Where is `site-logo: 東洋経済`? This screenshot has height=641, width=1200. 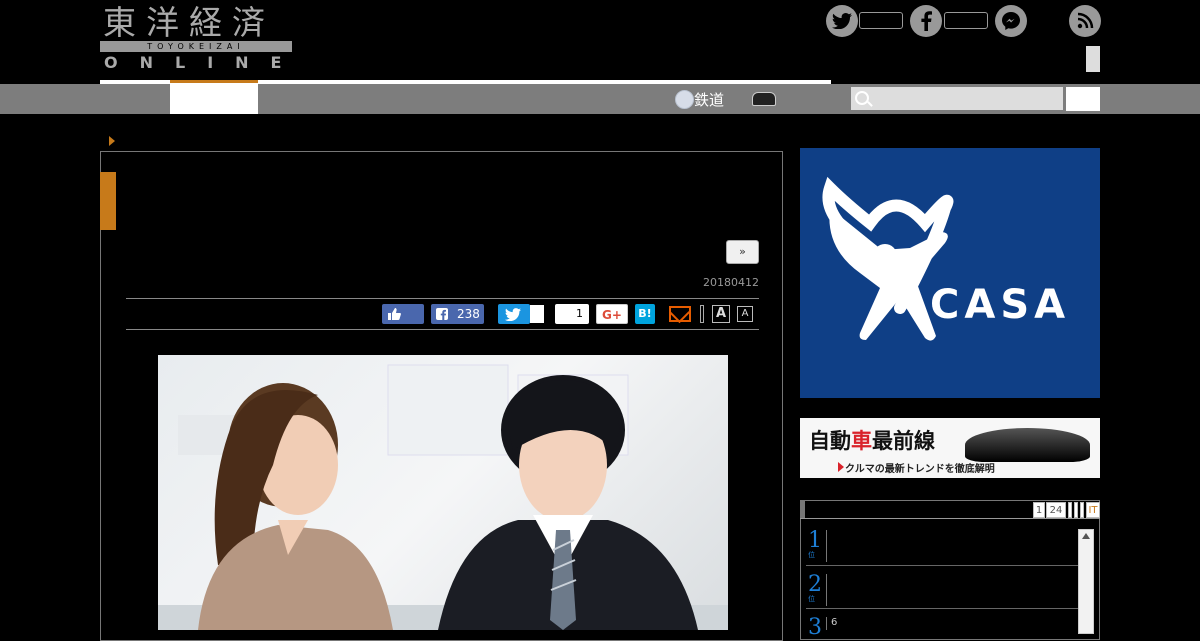 site-logo: 東洋経済 is located at coordinates (189, 23).